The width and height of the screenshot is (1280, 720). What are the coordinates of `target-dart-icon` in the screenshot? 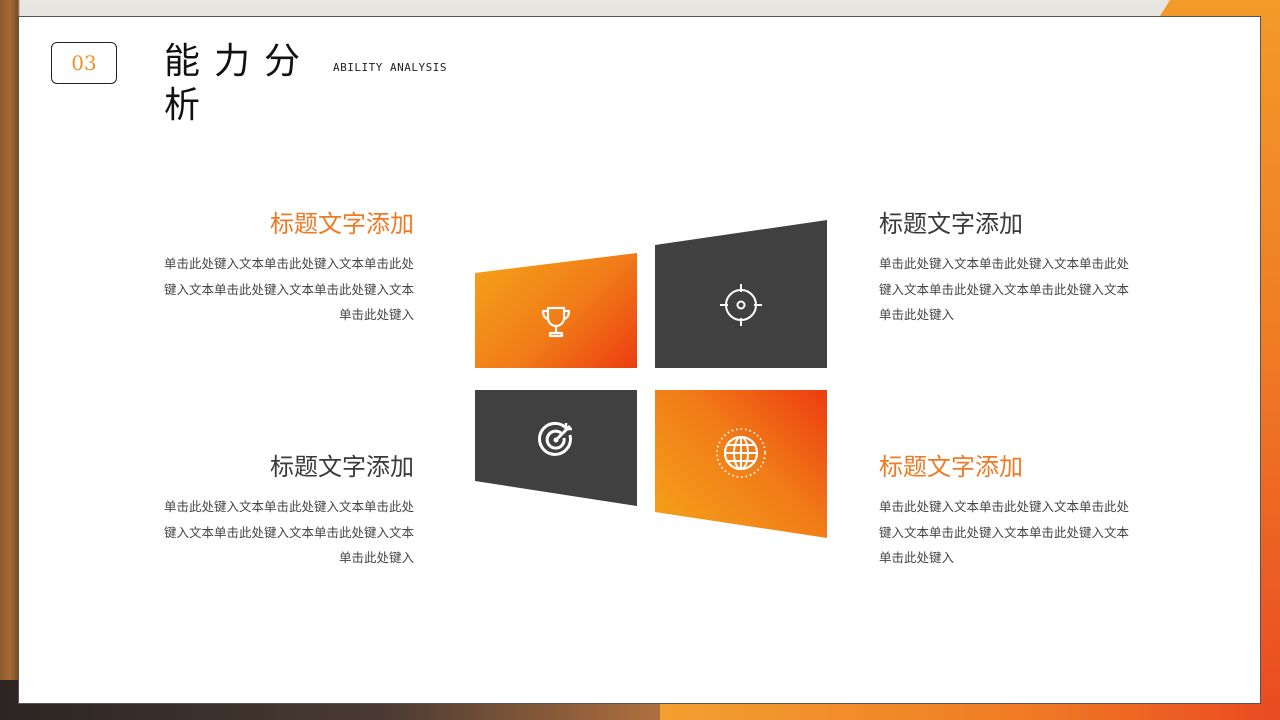 It's located at (556, 439).